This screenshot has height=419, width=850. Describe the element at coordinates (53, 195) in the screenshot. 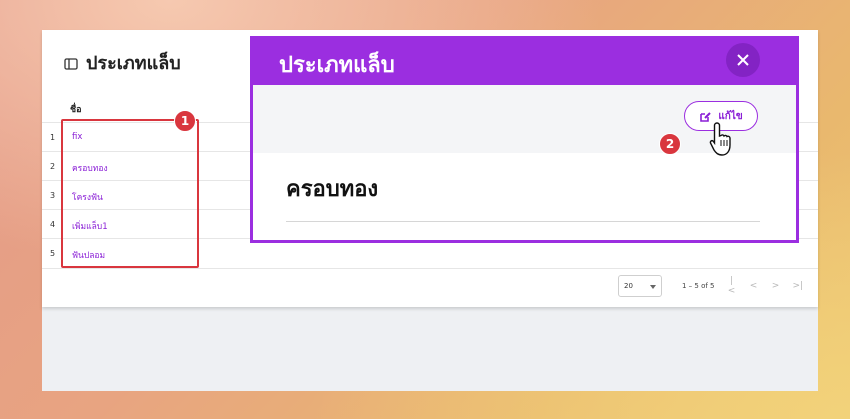

I see `row-number: 3` at that location.